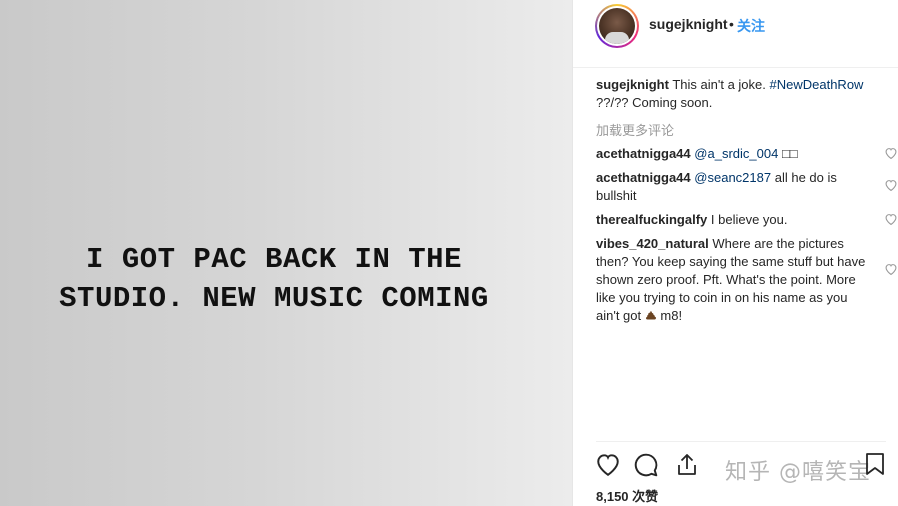 The height and width of the screenshot is (506, 898). I want to click on comment-item: therealfuckingalfy I believe you., so click(747, 220).